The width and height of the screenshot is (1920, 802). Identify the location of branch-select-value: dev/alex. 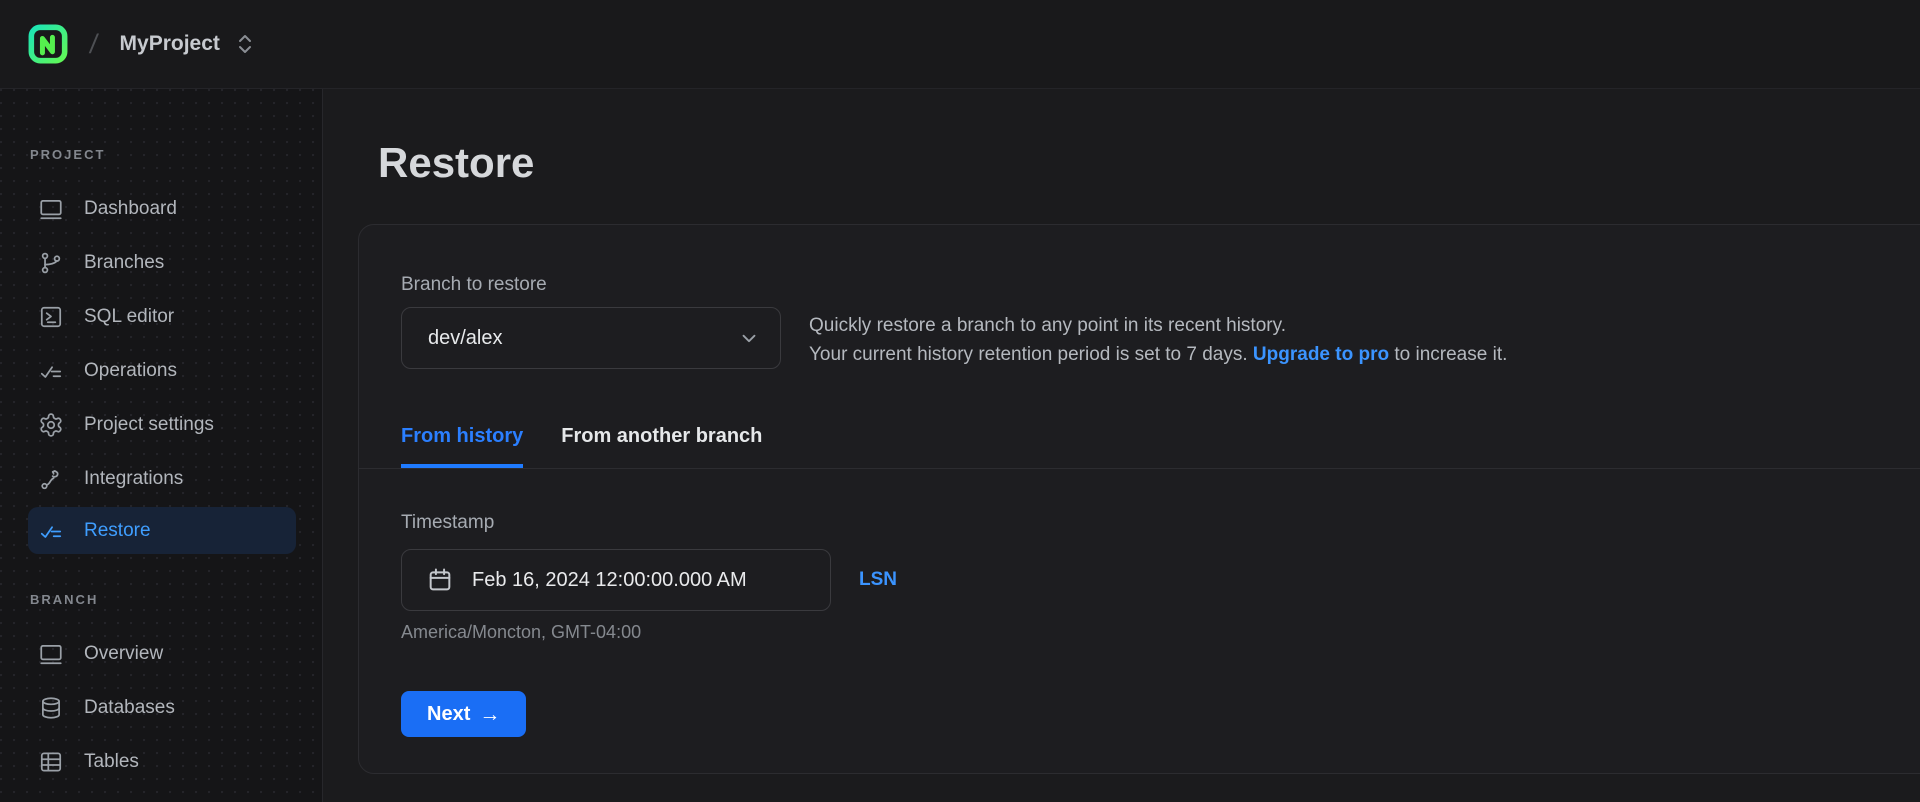
(465, 337).